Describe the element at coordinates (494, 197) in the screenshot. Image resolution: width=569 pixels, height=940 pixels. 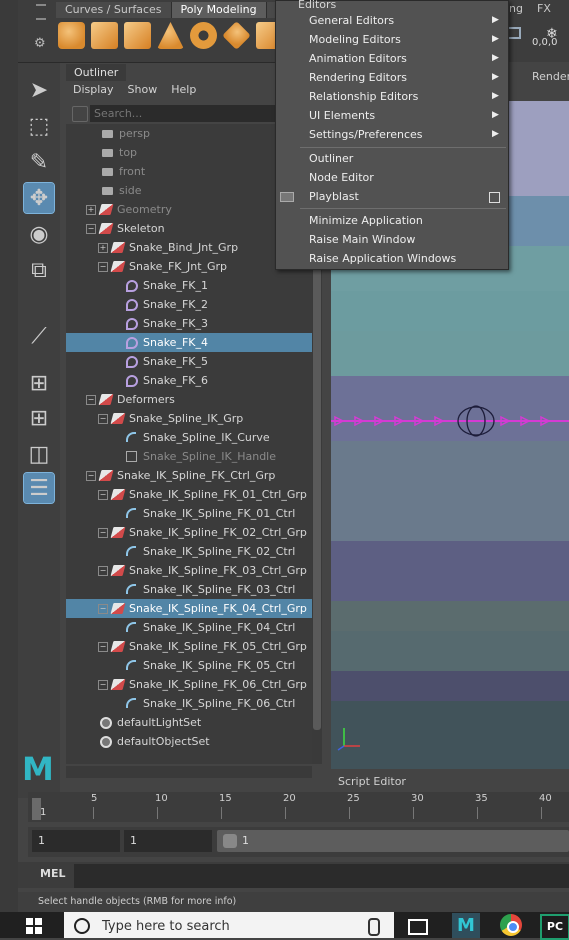
I see `playblast-options-box` at that location.